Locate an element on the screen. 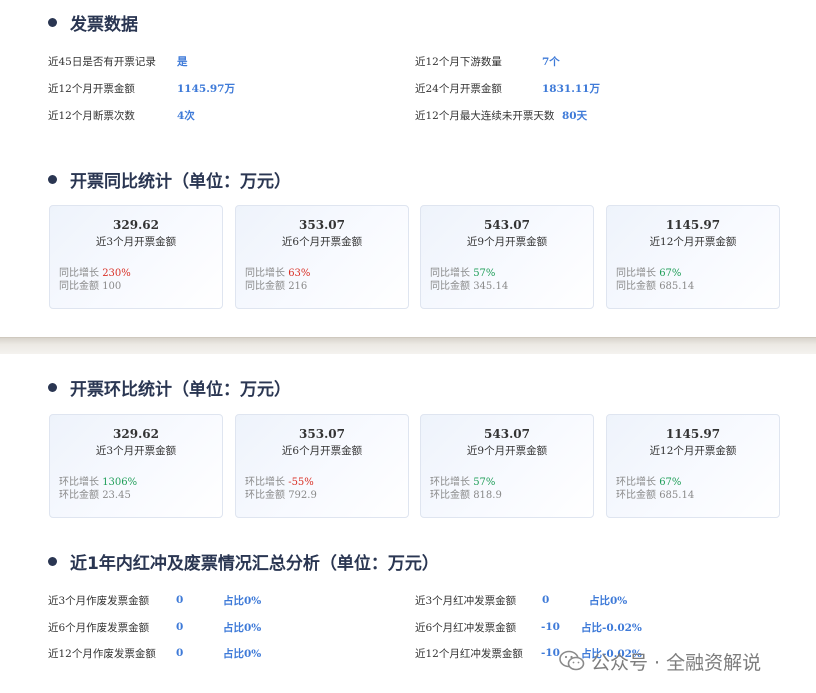  card-base: 环比金额 685.14 is located at coordinates (655, 495).